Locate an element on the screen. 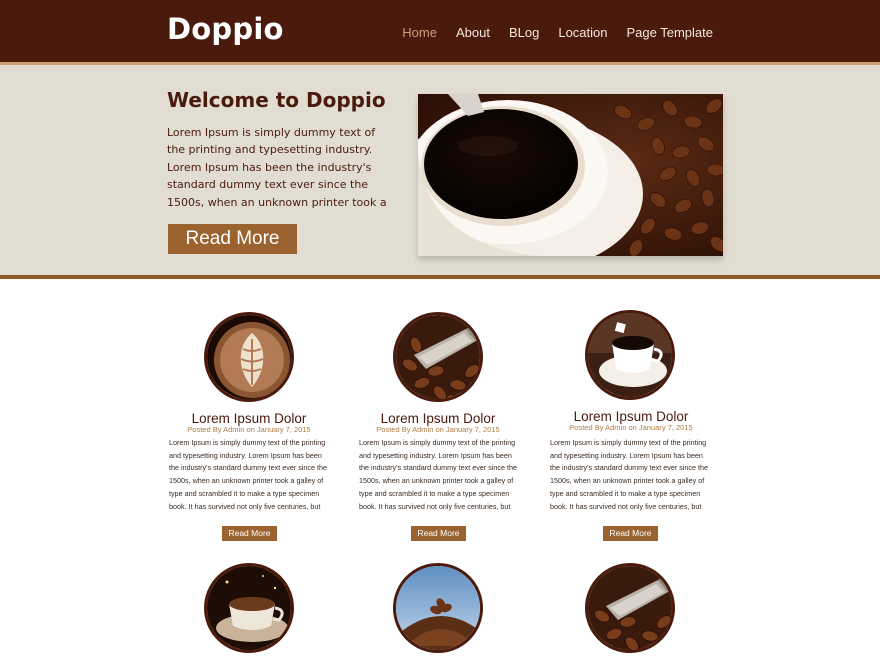  hero-title: Welcome to Doppio is located at coordinates (276, 100).